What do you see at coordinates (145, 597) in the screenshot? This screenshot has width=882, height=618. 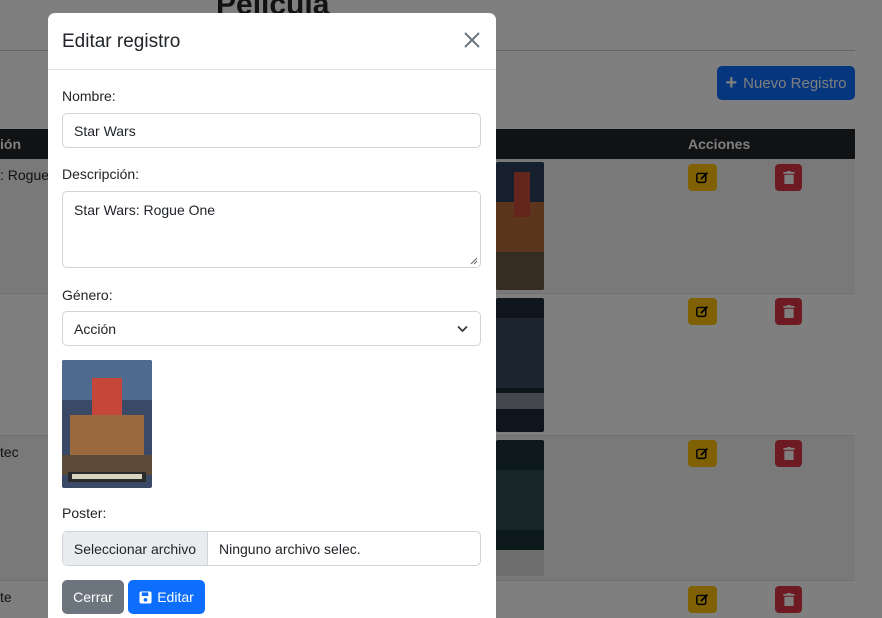 I see `save-icon` at bounding box center [145, 597].